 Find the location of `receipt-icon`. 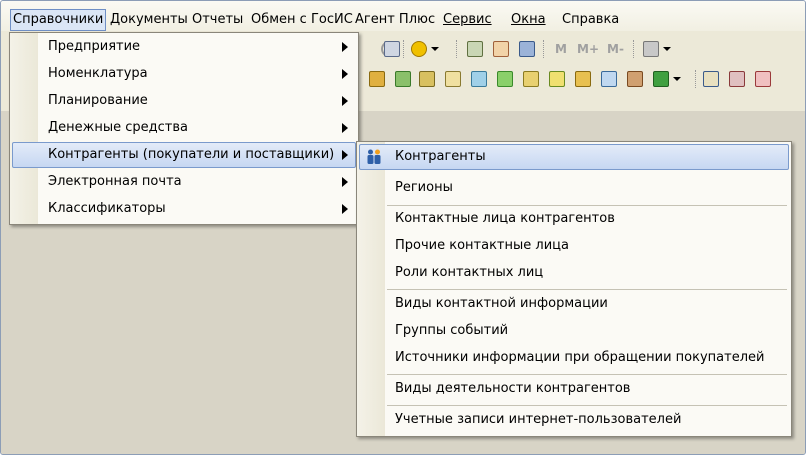

receipt-icon is located at coordinates (531, 79).